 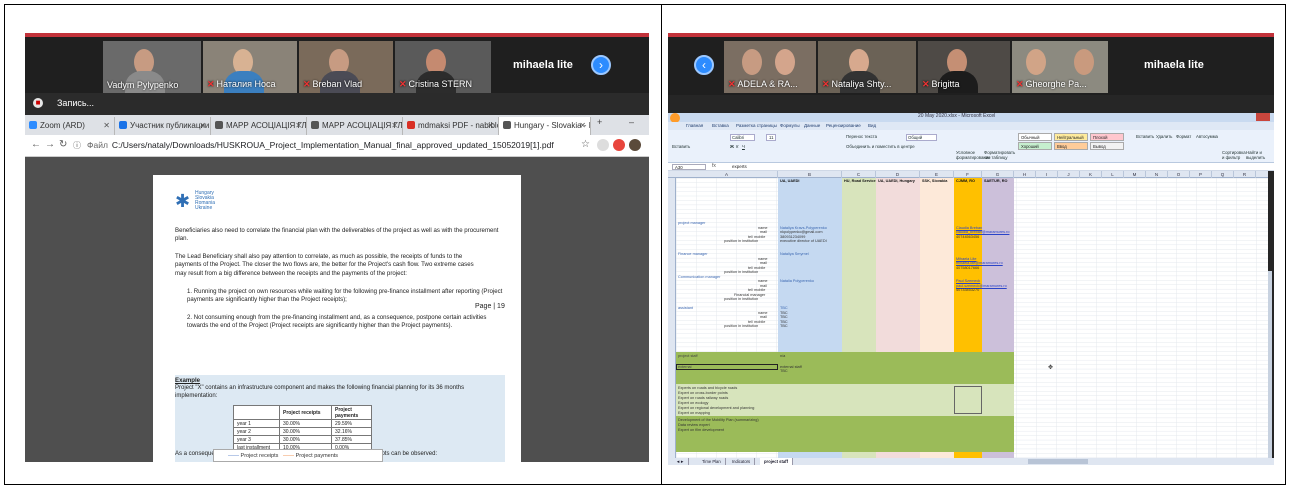 What do you see at coordinates (1071, 146) in the screenshot?
I see `style-input: Ввод` at bounding box center [1071, 146].